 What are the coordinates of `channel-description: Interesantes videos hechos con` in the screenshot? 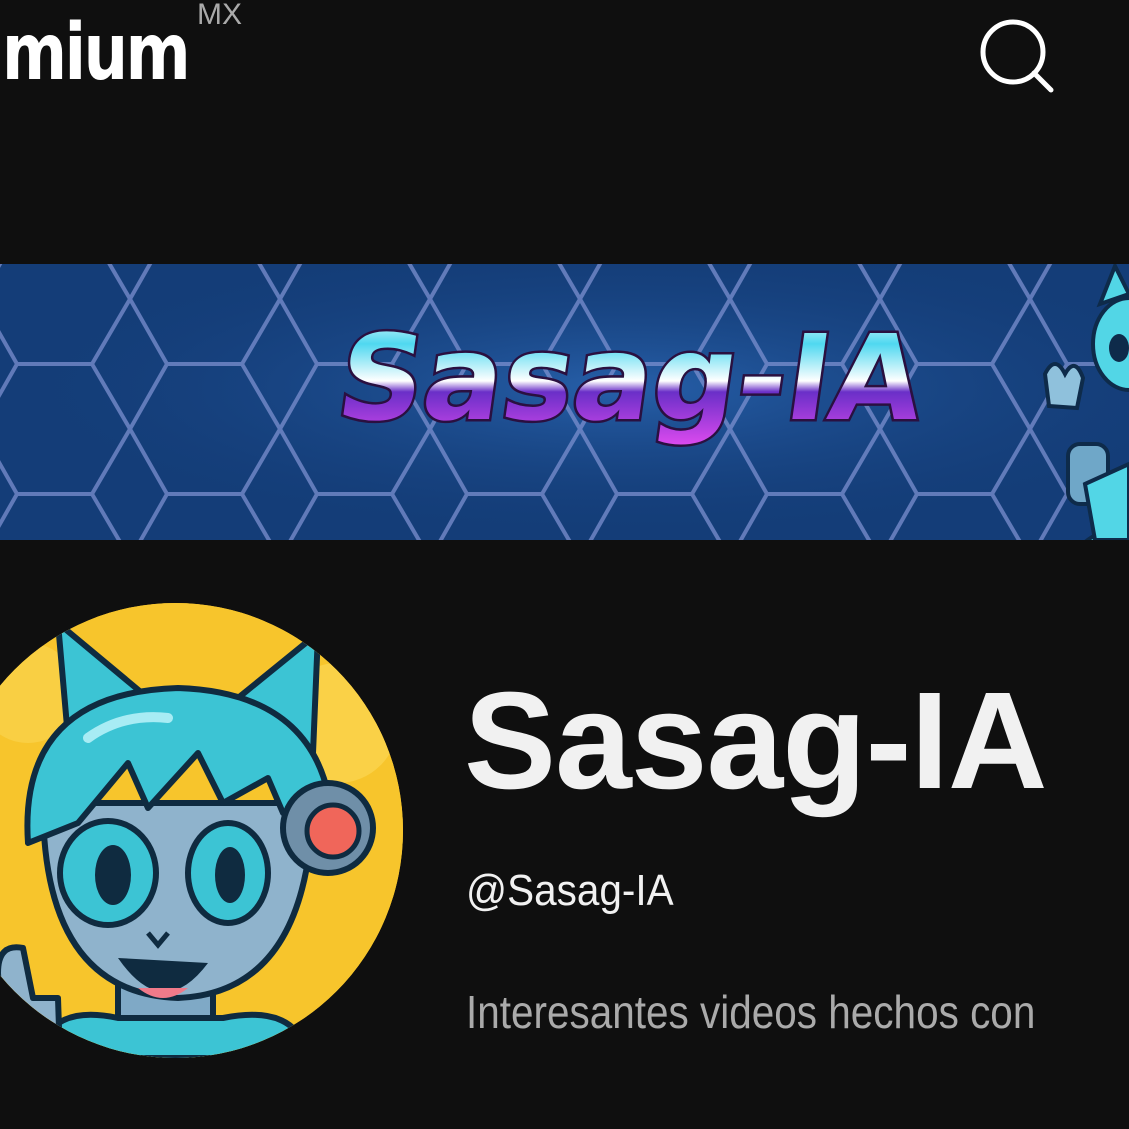 It's located at (750, 1012).